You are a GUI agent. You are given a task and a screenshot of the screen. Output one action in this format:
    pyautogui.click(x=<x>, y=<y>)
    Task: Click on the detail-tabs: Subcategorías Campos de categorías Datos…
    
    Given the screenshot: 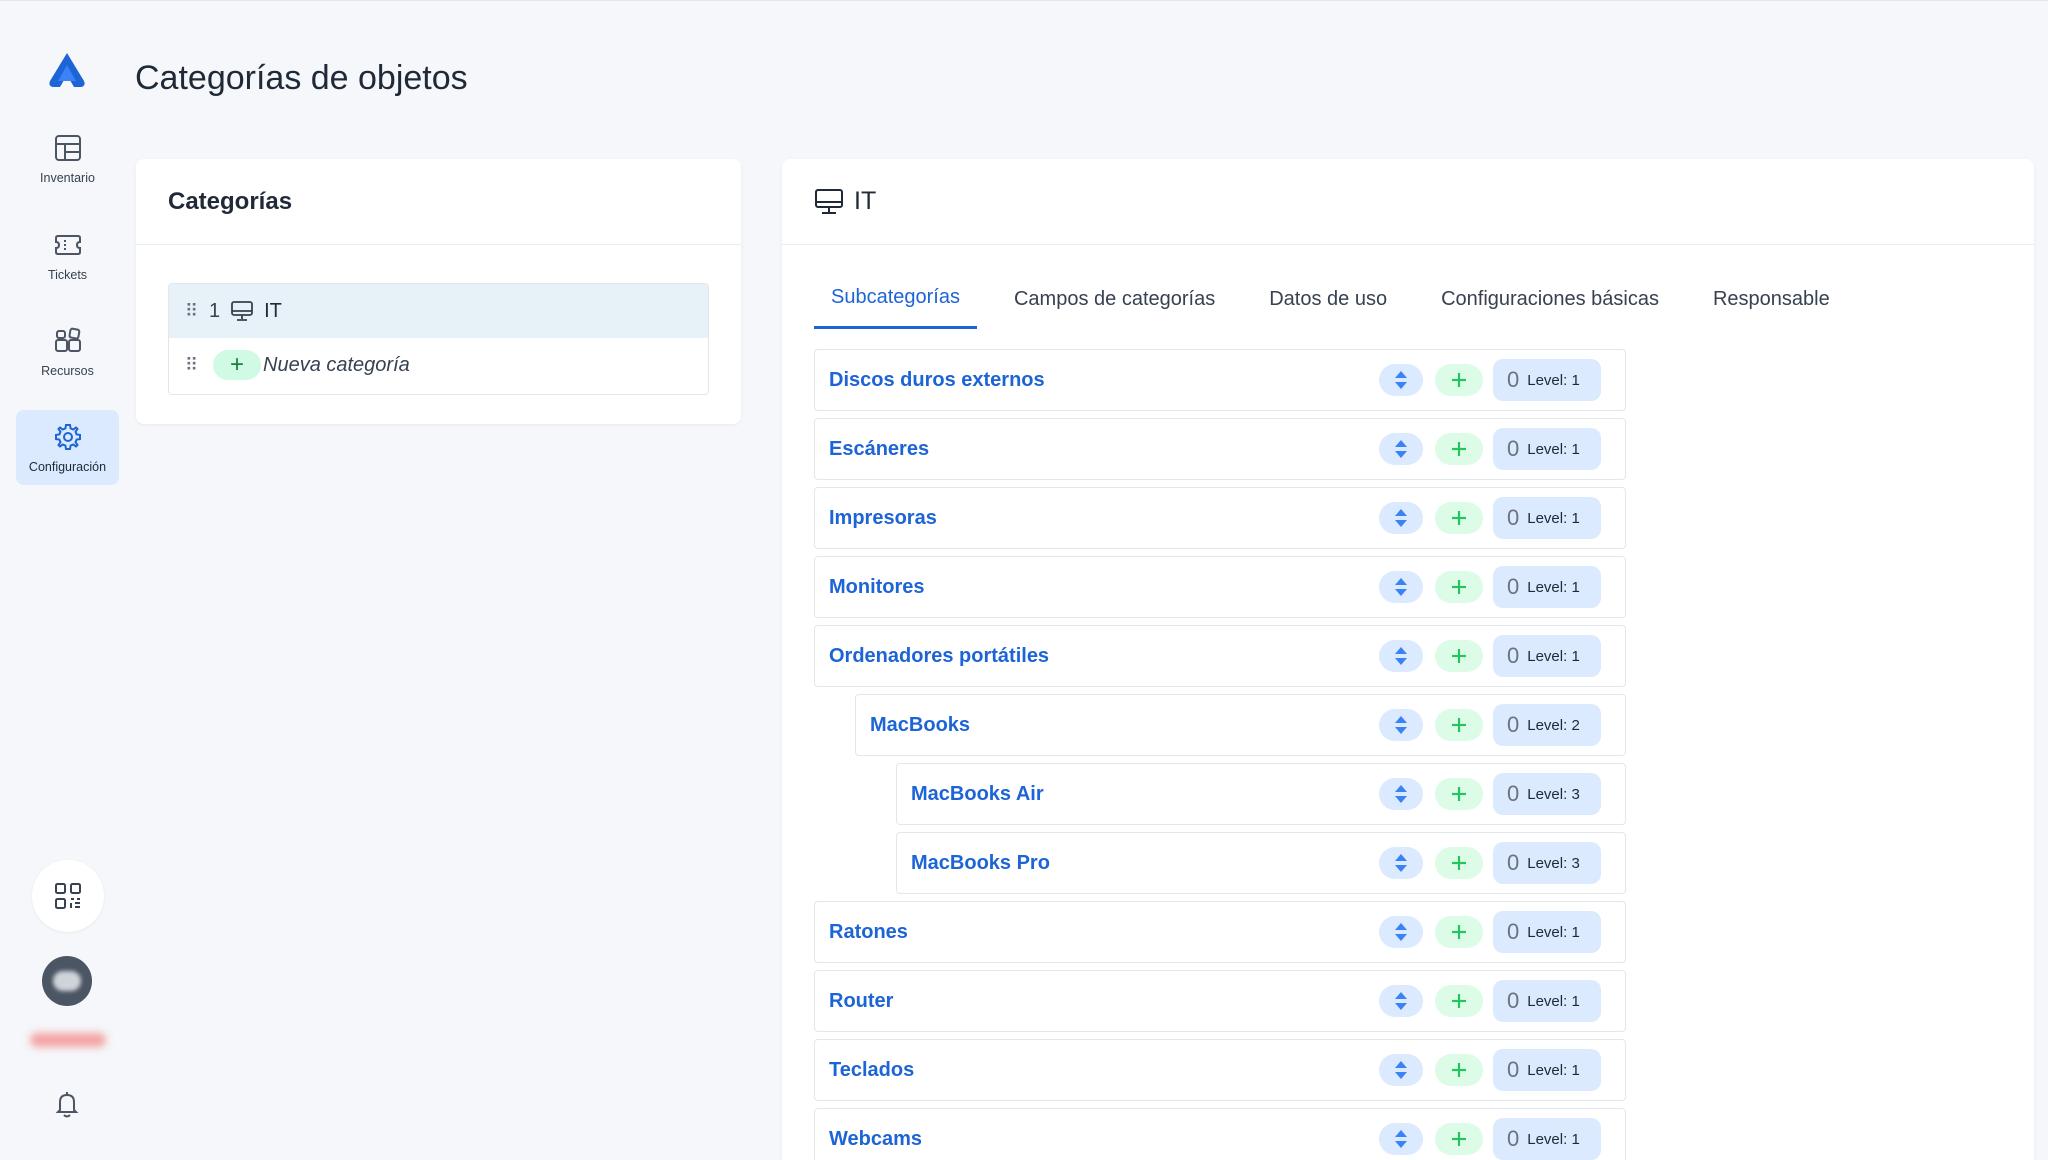 What is the action you would take?
    pyautogui.click(x=1340, y=299)
    